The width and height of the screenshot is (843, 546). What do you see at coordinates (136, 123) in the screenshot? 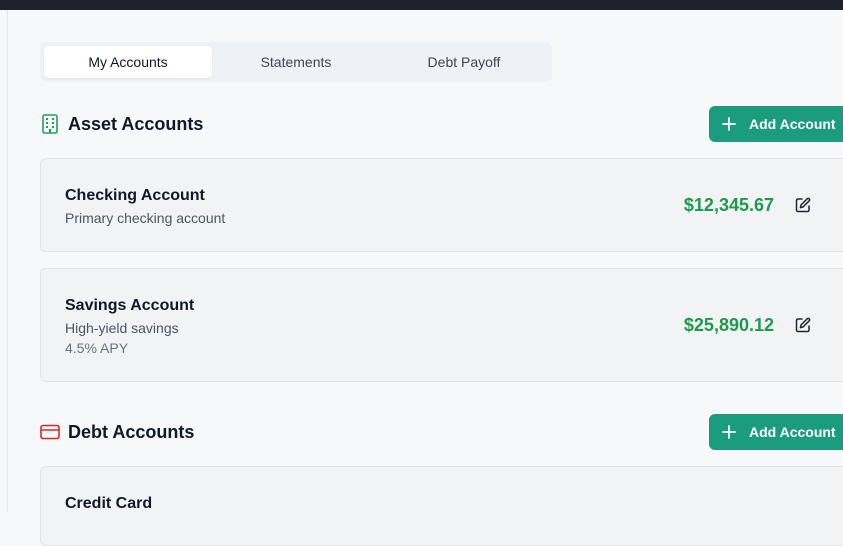
I see `section-title: Asset Accounts` at bounding box center [136, 123].